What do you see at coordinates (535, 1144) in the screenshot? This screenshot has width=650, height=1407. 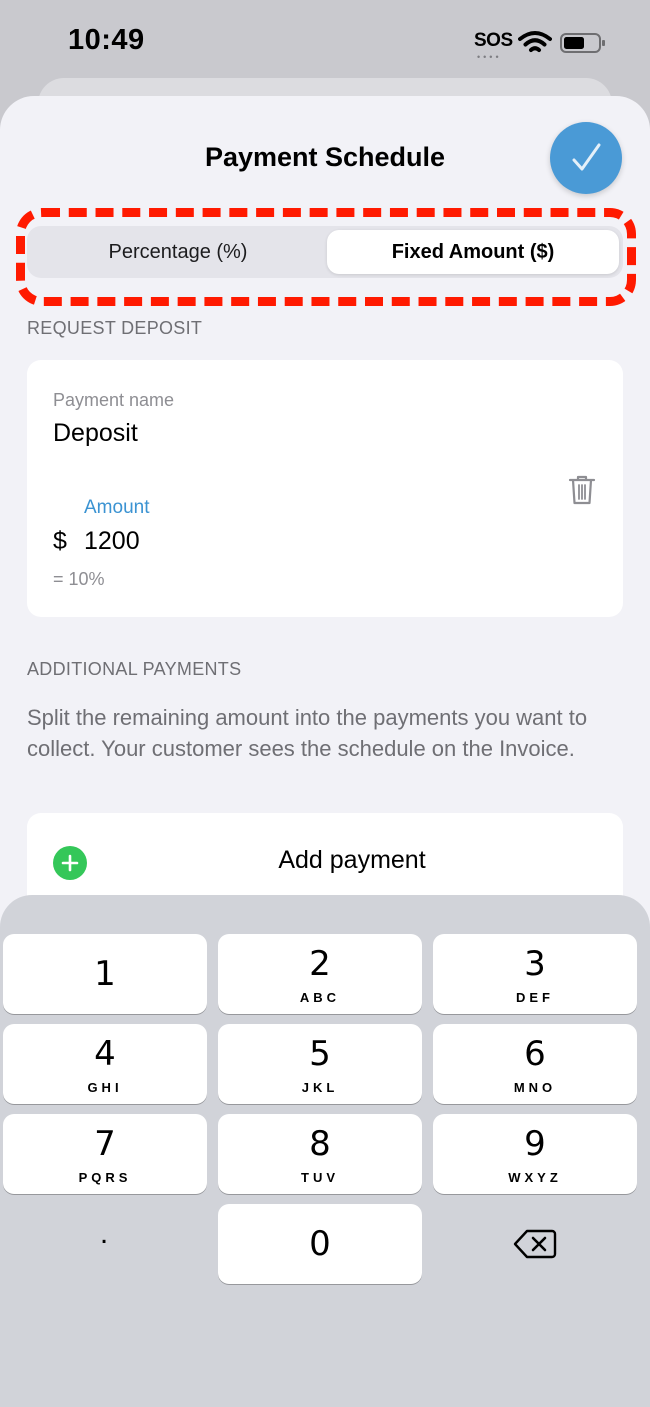 I see `key-digit: 9` at bounding box center [535, 1144].